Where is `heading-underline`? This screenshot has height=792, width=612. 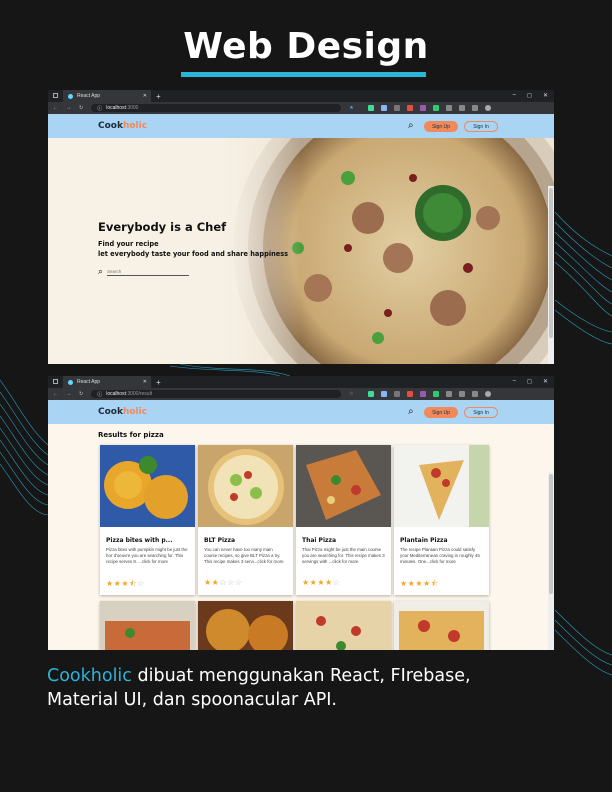 heading-underline is located at coordinates (303, 74).